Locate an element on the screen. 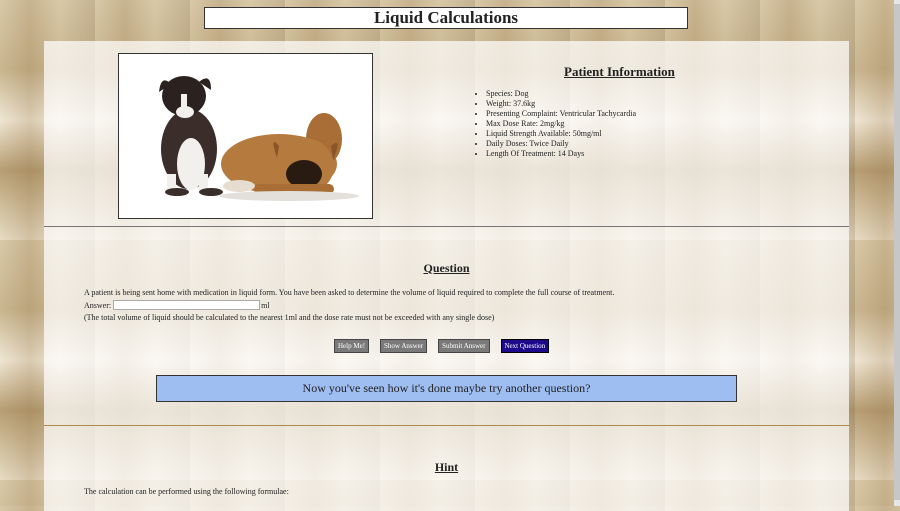  patient-photo is located at coordinates (245, 136).